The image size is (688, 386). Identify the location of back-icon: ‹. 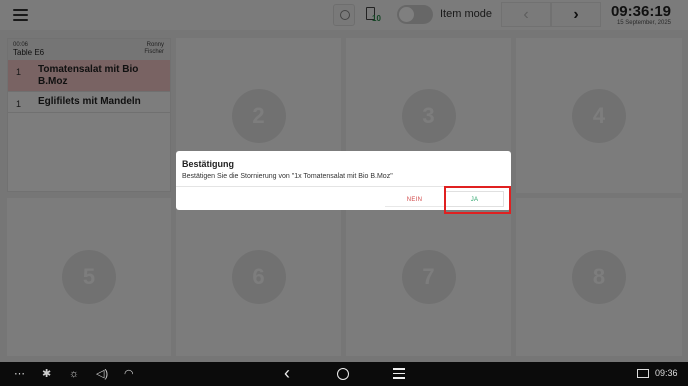
(287, 373).